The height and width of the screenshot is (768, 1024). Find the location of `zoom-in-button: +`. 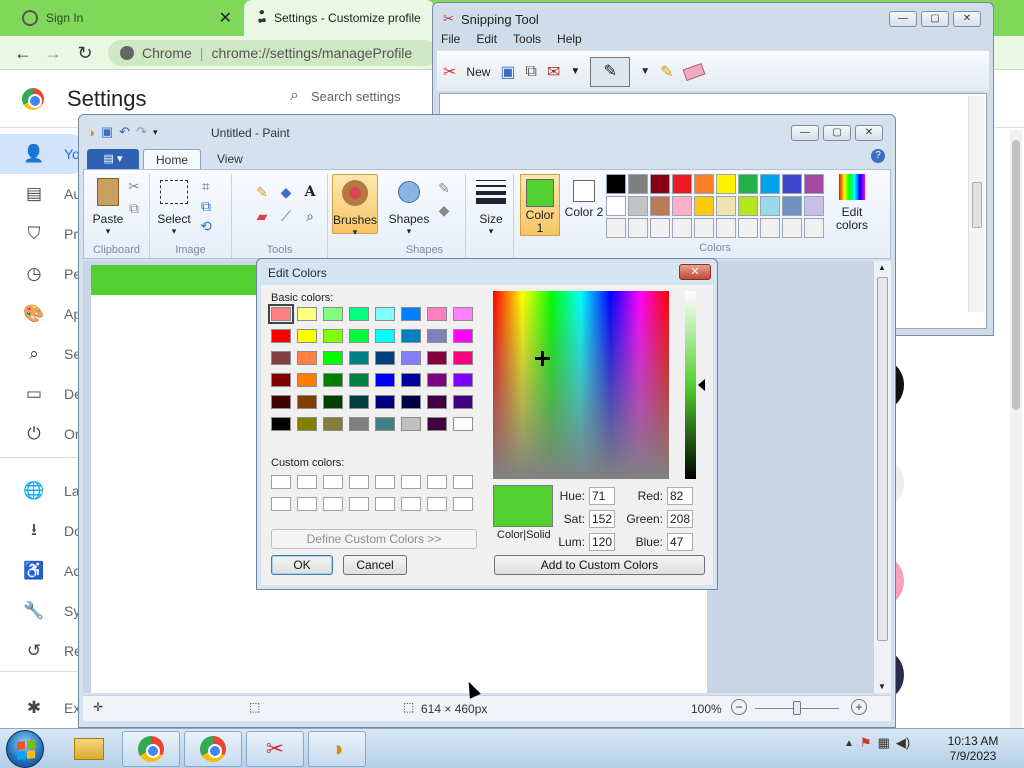

zoom-in-button: + is located at coordinates (859, 707).